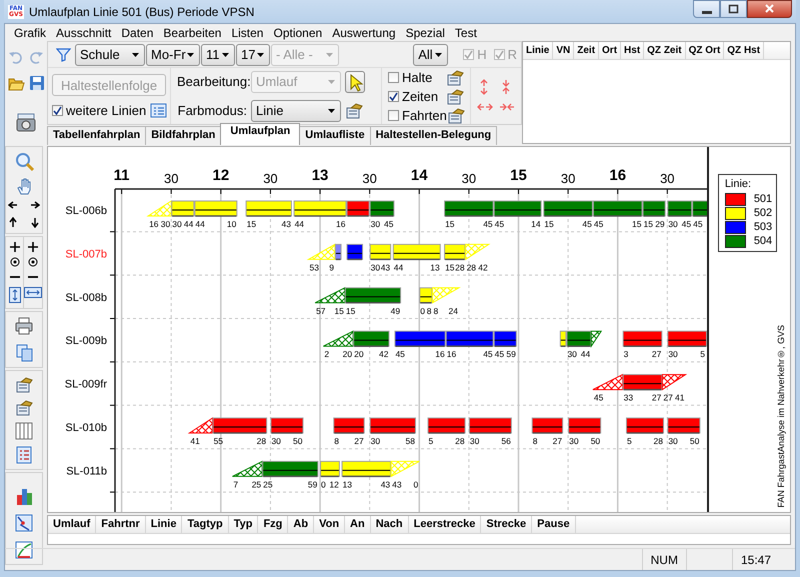 The width and height of the screenshot is (800, 577). Describe the element at coordinates (26, 122) in the screenshot. I see `camera-icon` at that location.